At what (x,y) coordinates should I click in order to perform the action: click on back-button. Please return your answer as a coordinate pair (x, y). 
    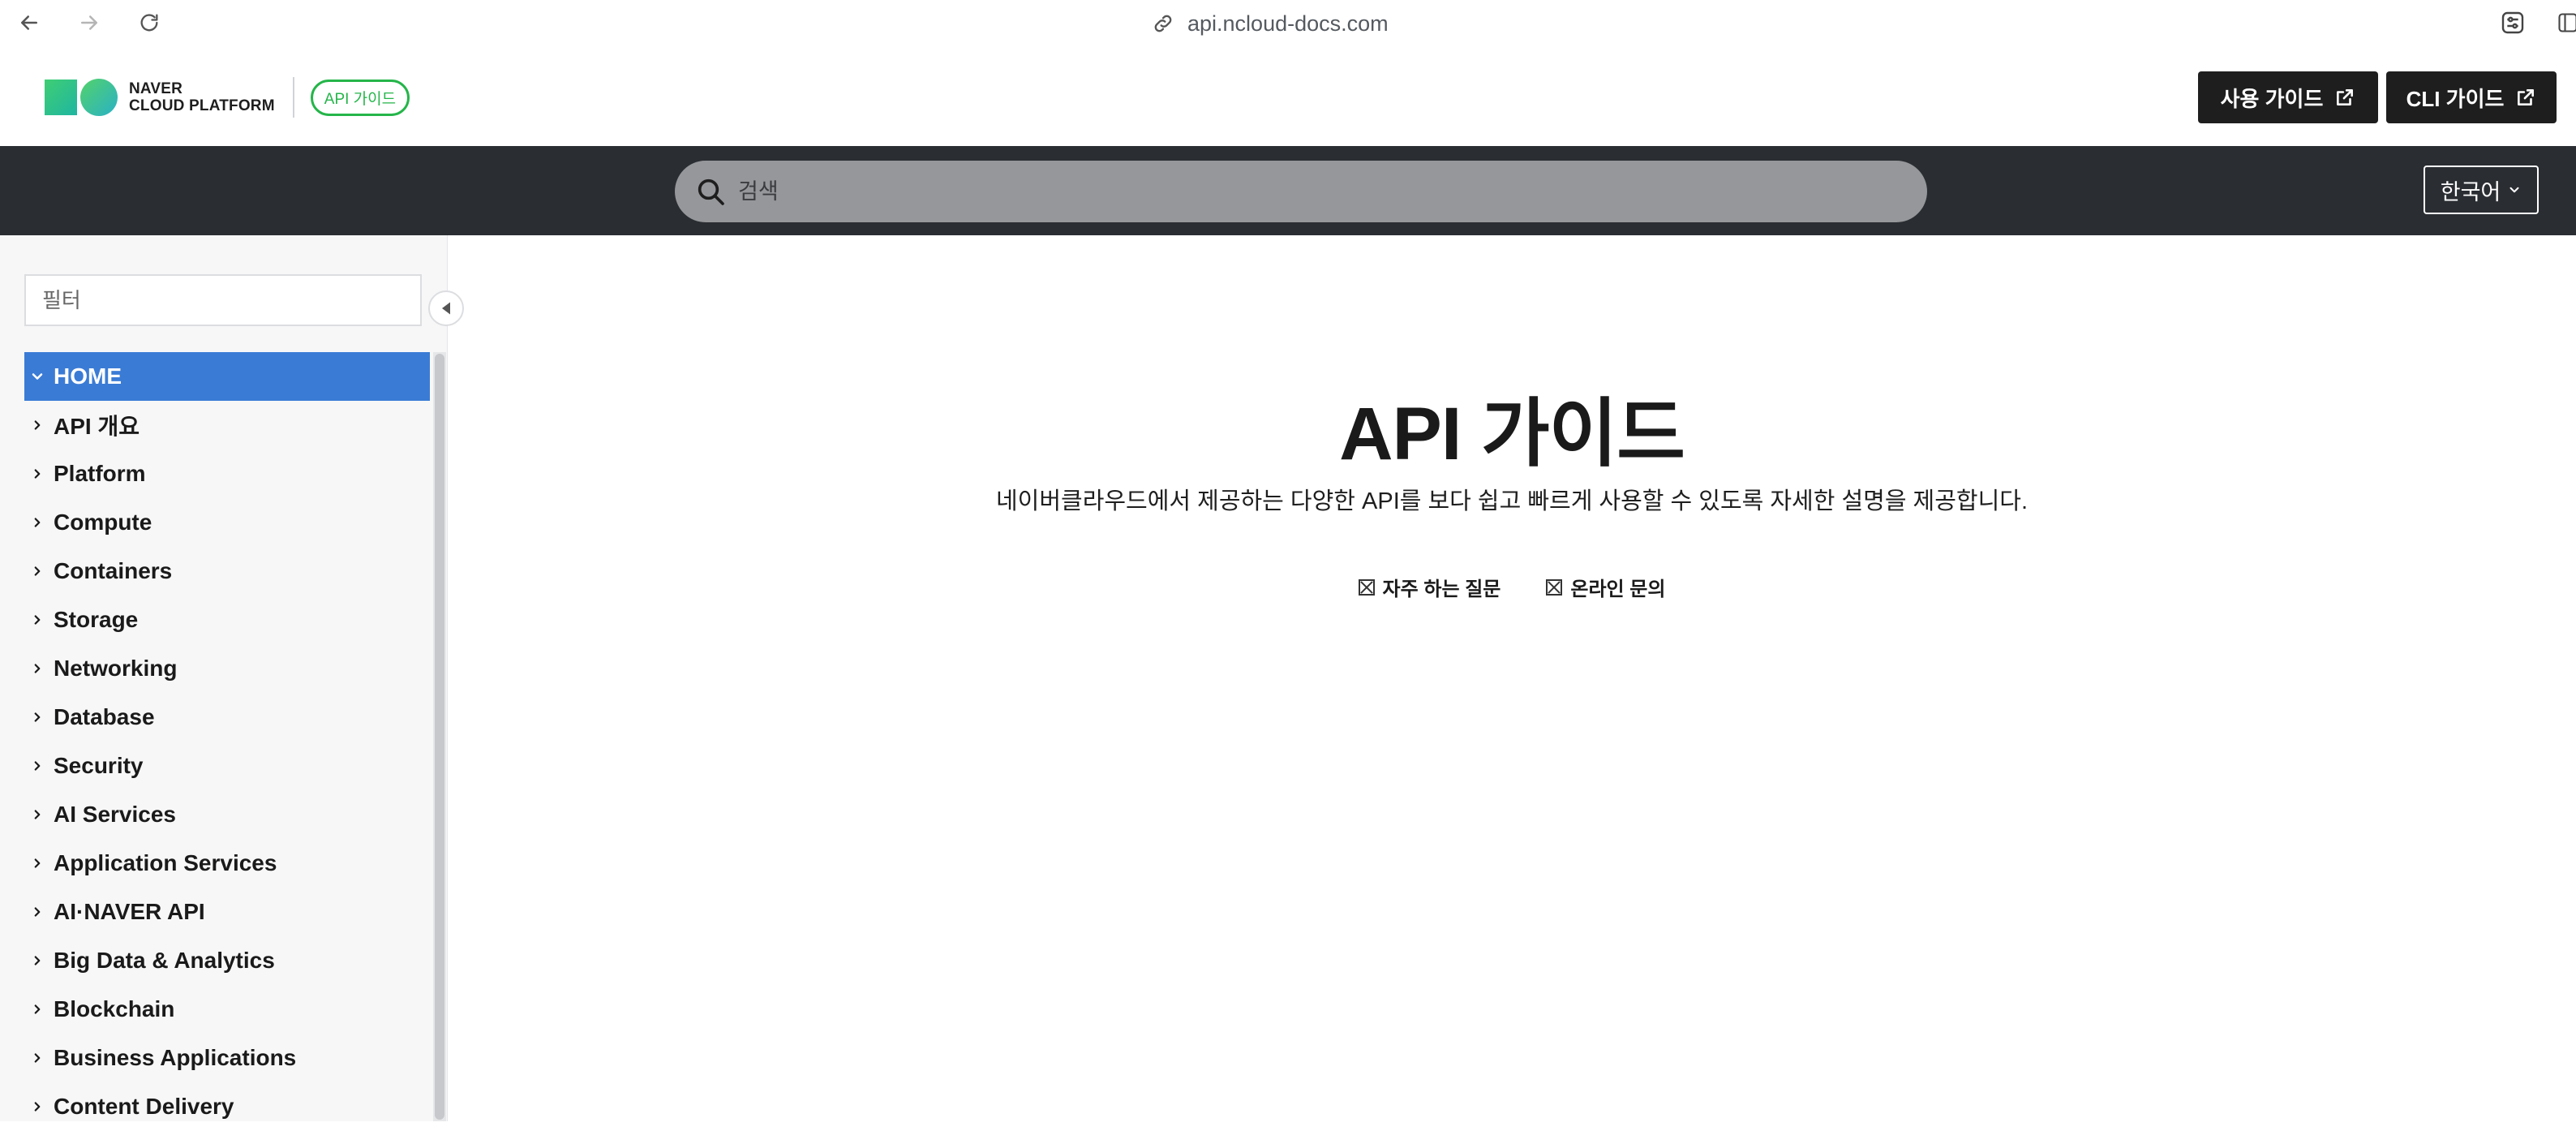
    Looking at the image, I should click on (29, 22).